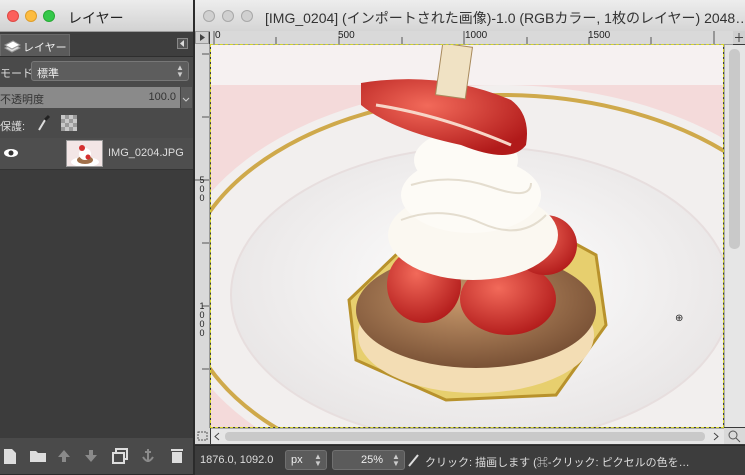 The image size is (745, 475). I want to click on ruler-corner-menu, so click(202, 37).